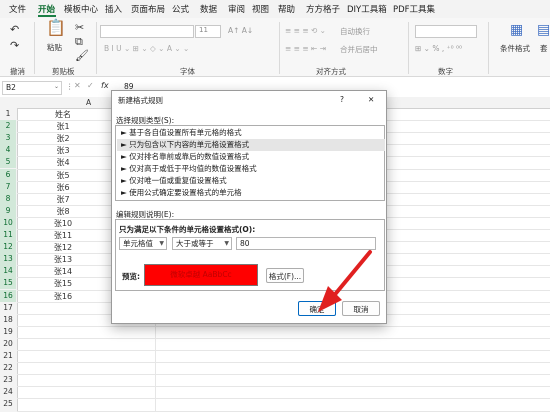 The height and width of the screenshot is (412, 550). Describe the element at coordinates (345, 281) in the screenshot. I see `annotation-arrow` at that location.